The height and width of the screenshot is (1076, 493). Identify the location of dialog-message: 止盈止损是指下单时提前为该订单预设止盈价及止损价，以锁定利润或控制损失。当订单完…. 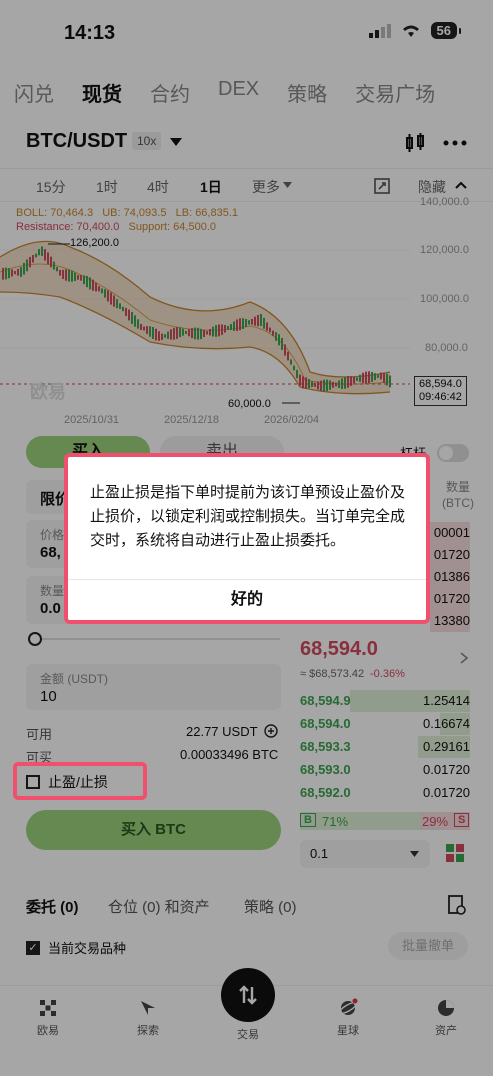
(248, 516).